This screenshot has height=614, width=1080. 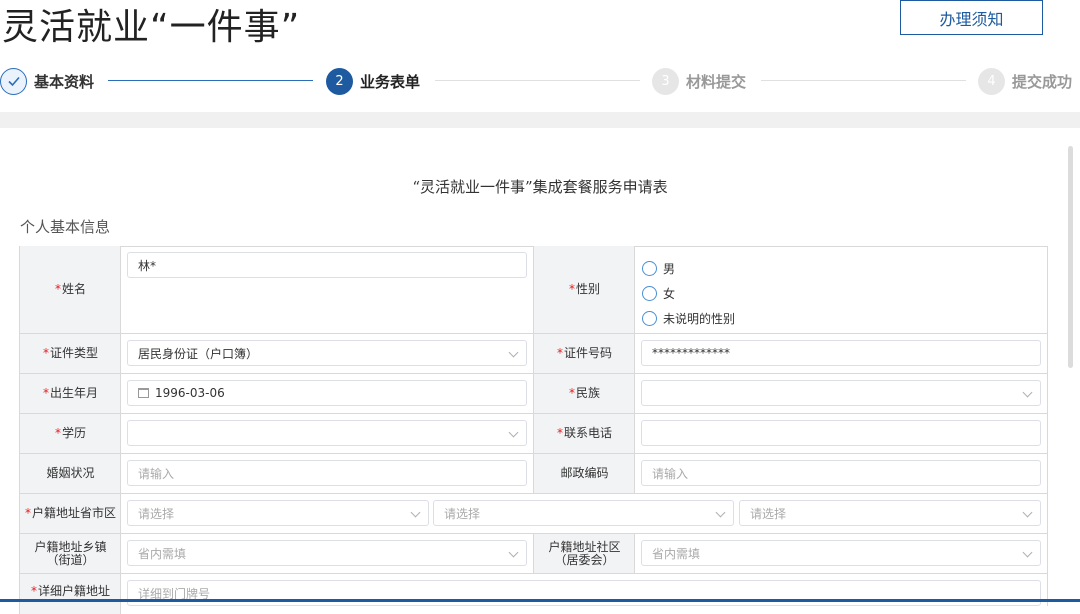 I want to click on hukou-region-label: *户籍地址省市区, so click(x=70, y=513).